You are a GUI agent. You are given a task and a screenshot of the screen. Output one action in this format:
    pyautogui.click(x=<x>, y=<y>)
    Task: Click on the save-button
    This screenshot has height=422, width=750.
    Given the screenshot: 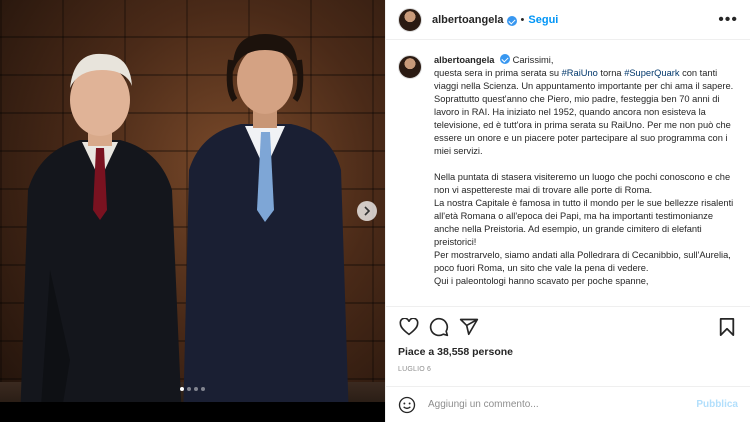 What is the action you would take?
    pyautogui.click(x=727, y=327)
    